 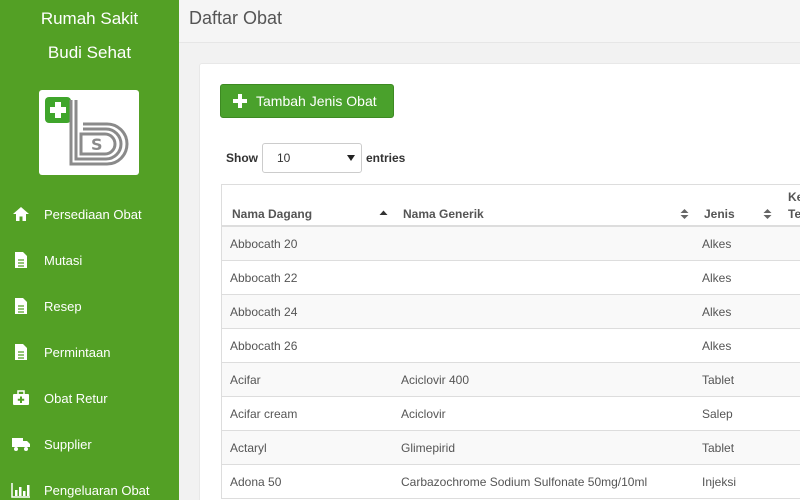 What do you see at coordinates (264, 244) in the screenshot?
I see `cell-nama-dagang: Abbocath 20` at bounding box center [264, 244].